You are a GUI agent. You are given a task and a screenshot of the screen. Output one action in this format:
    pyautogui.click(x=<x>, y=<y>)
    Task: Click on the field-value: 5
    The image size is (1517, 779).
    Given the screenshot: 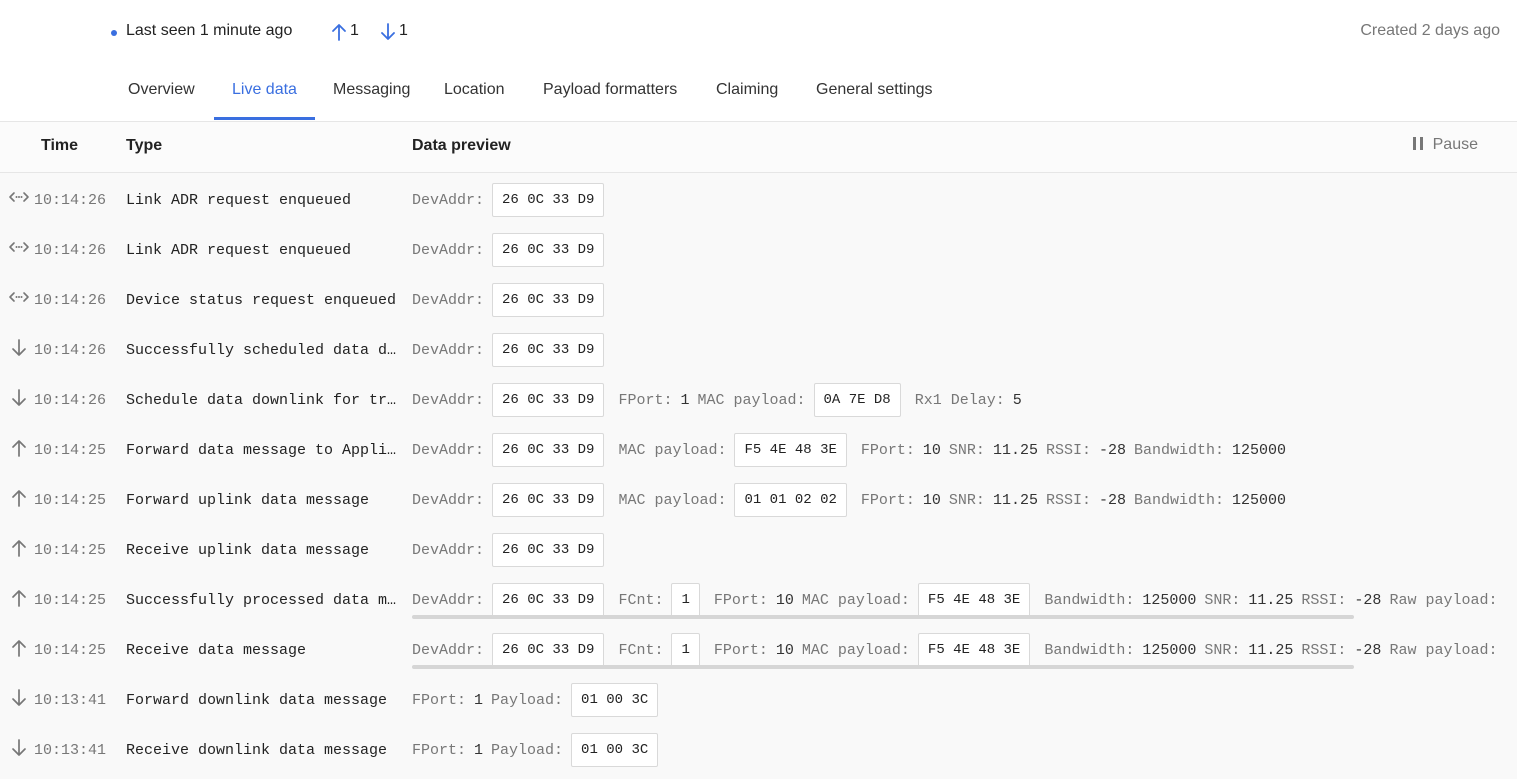 What is the action you would take?
    pyautogui.click(x=1017, y=400)
    